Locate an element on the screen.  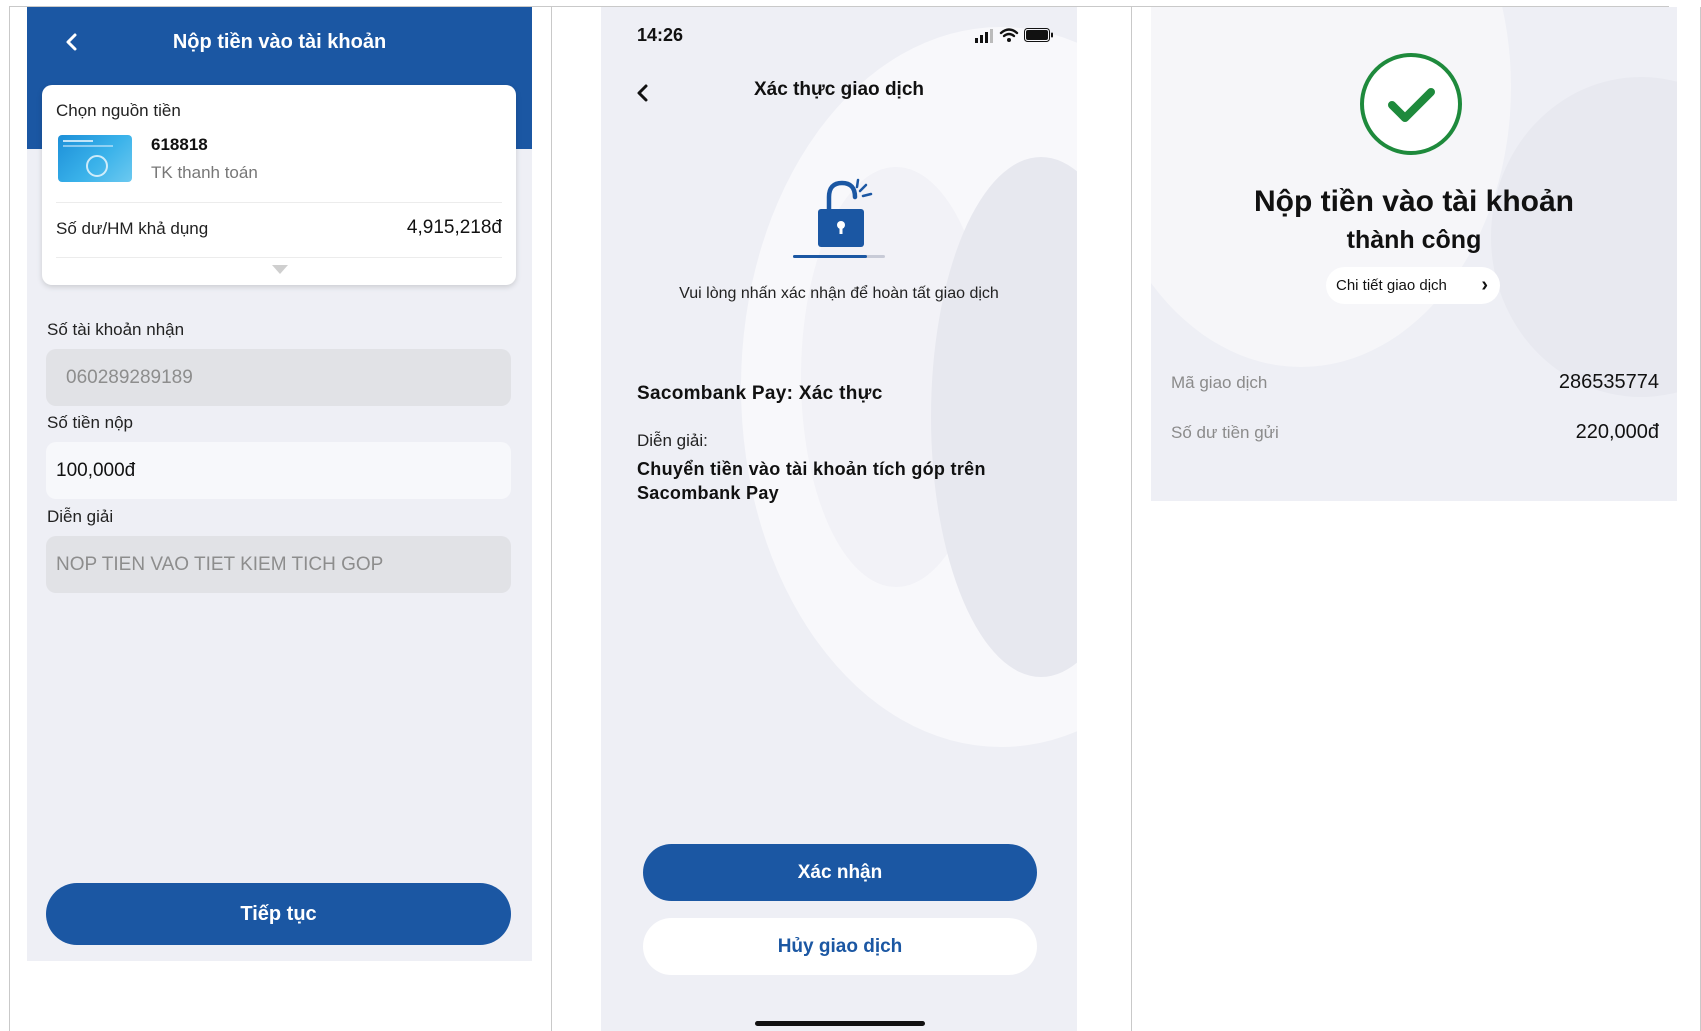
source-account-number: 618818 is located at coordinates (179, 144).